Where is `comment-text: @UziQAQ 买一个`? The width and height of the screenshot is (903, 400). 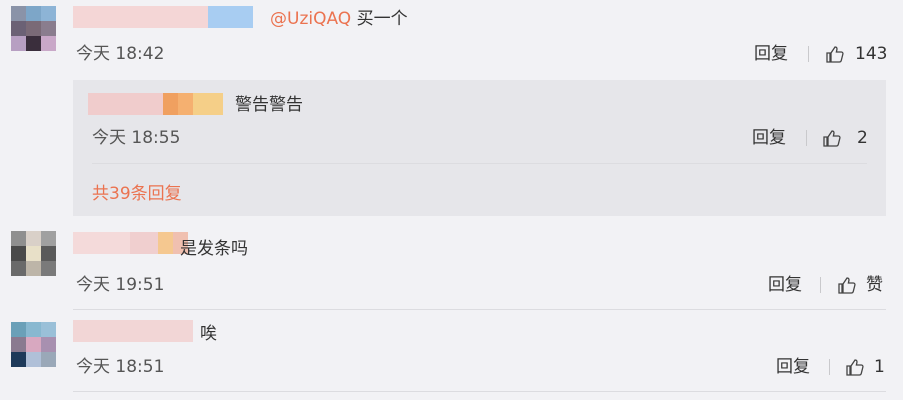
comment-text: @UziQAQ 买一个 is located at coordinates (339, 19).